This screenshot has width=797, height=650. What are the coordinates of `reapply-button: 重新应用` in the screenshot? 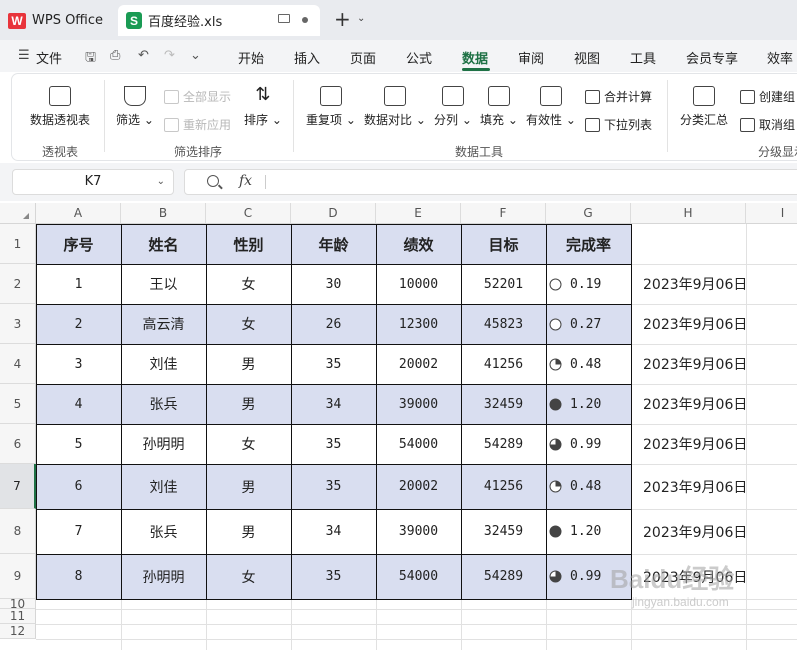 It's located at (197, 124).